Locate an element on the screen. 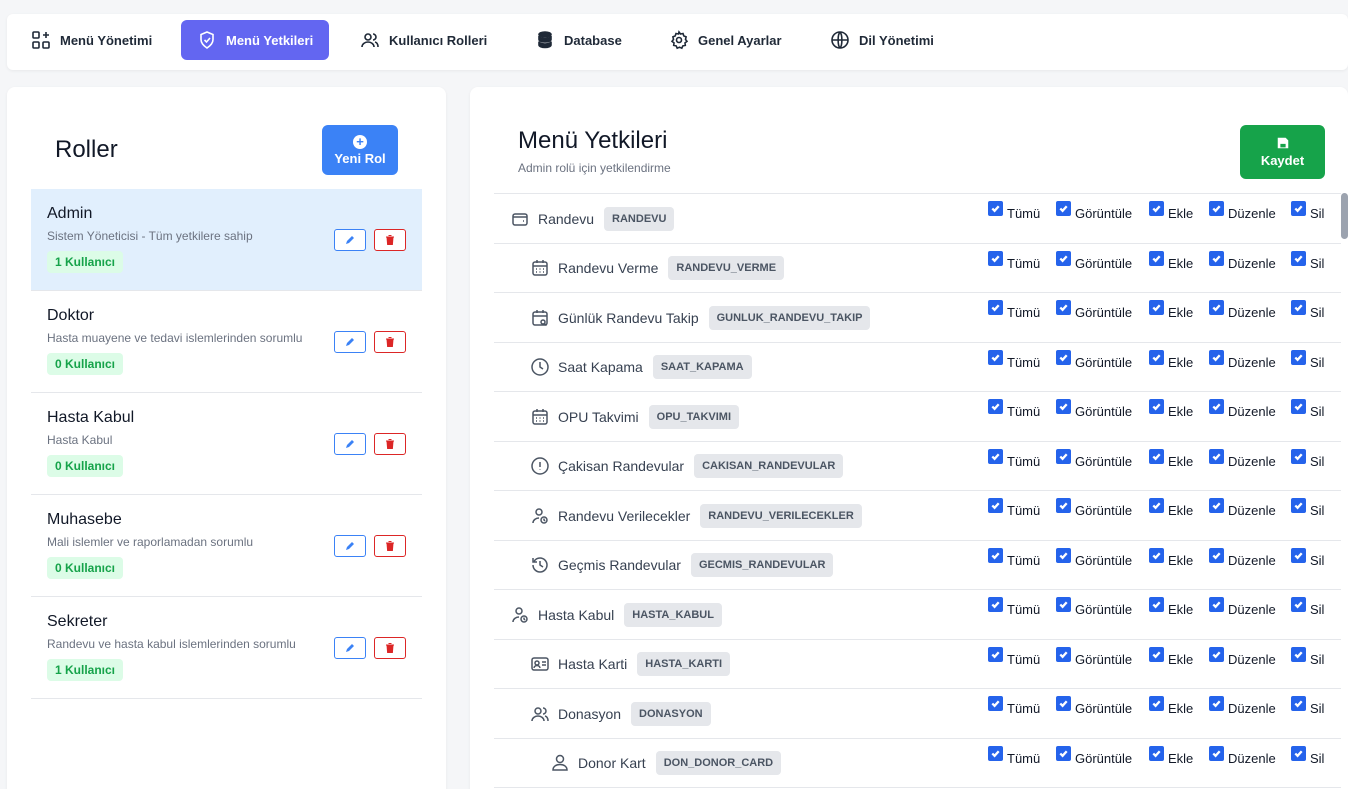  tab-menu-yetkileri: Menü Yetkileri is located at coordinates (255, 40).